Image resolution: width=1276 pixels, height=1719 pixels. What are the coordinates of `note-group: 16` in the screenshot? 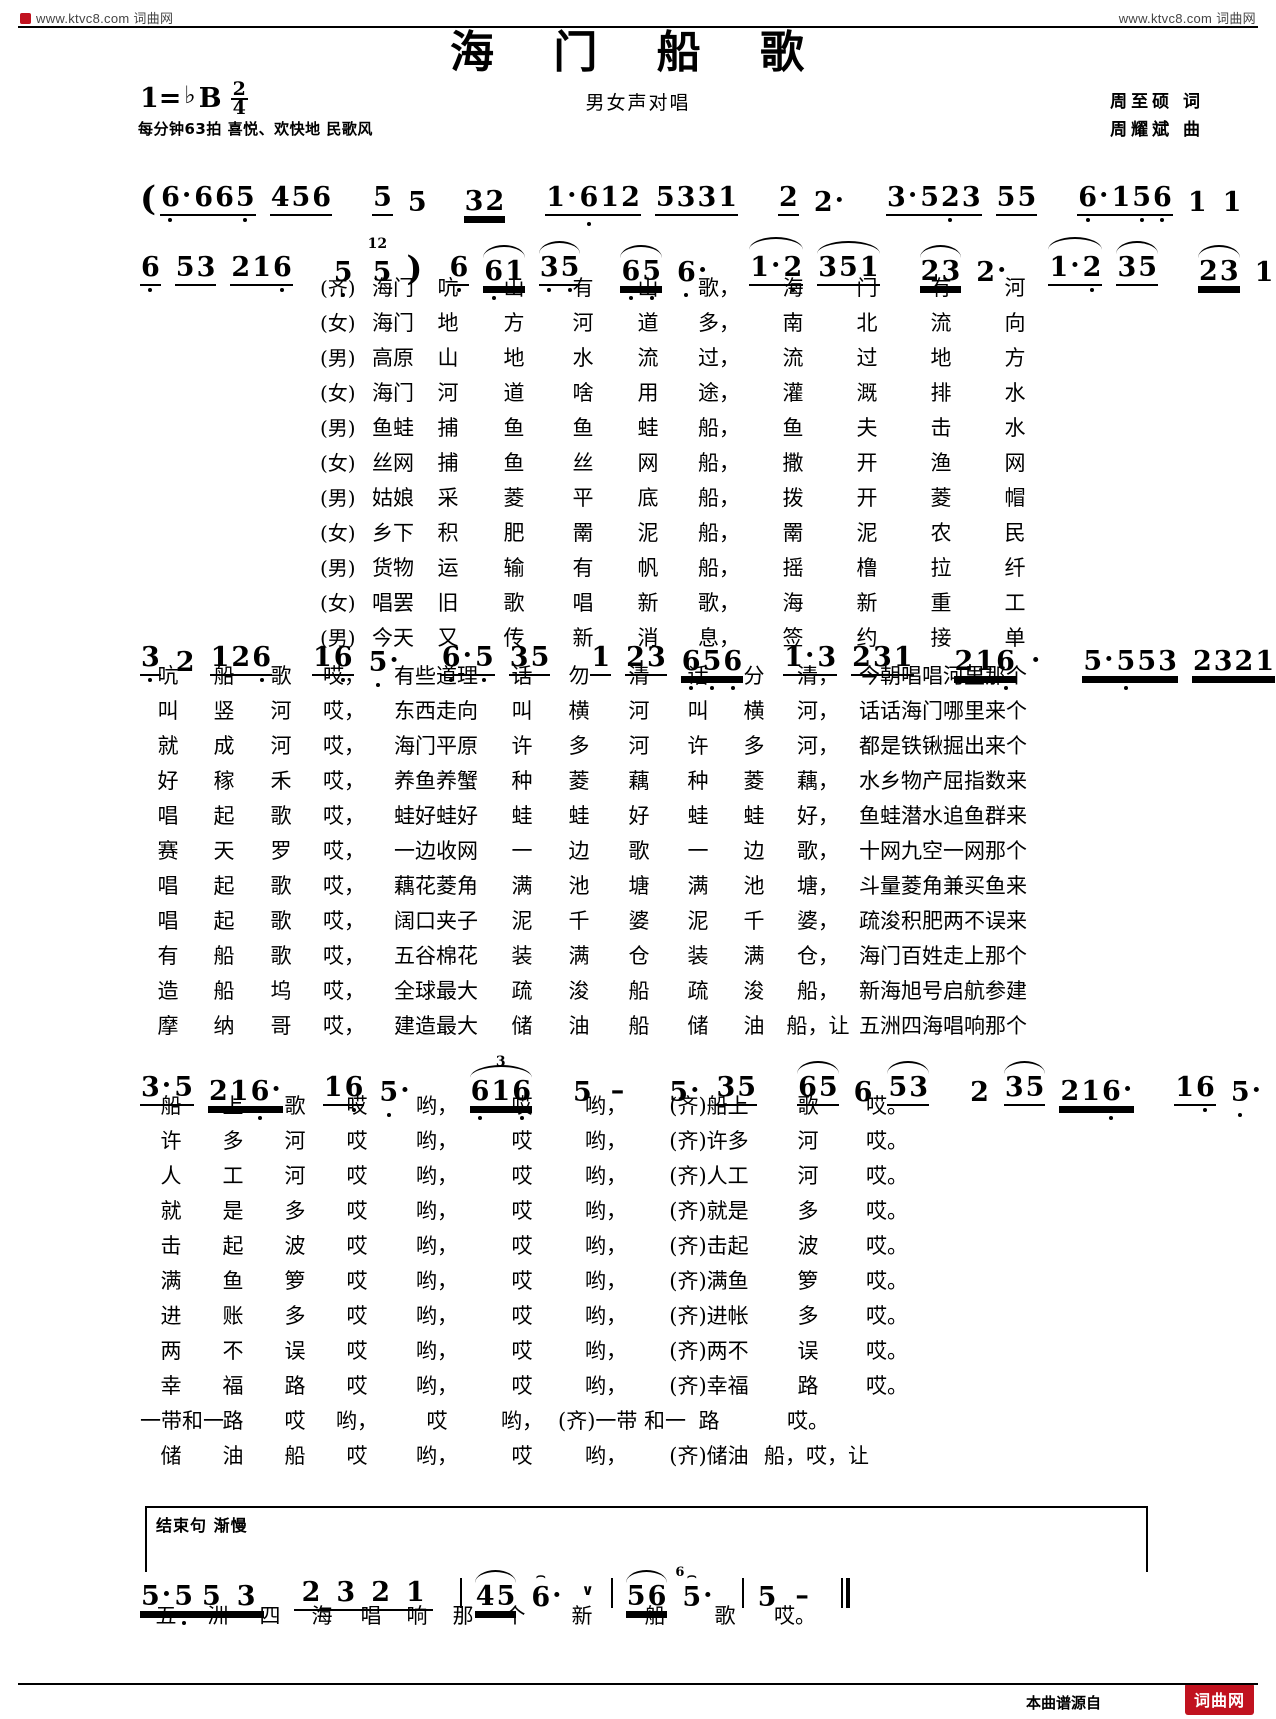 It's located at (1195, 1090).